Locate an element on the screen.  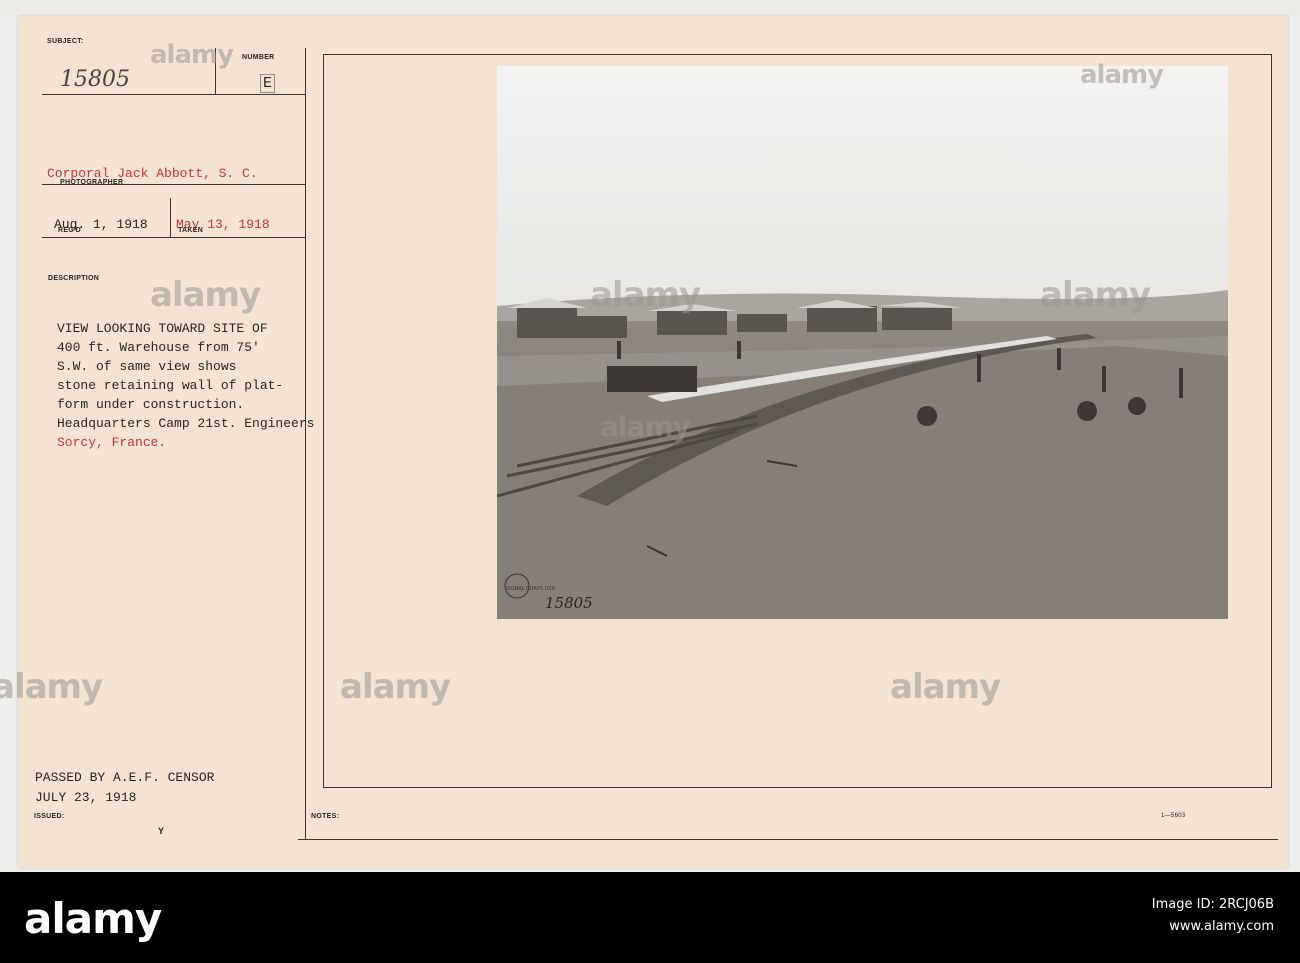
description-line: form under construction. is located at coordinates (151, 404).